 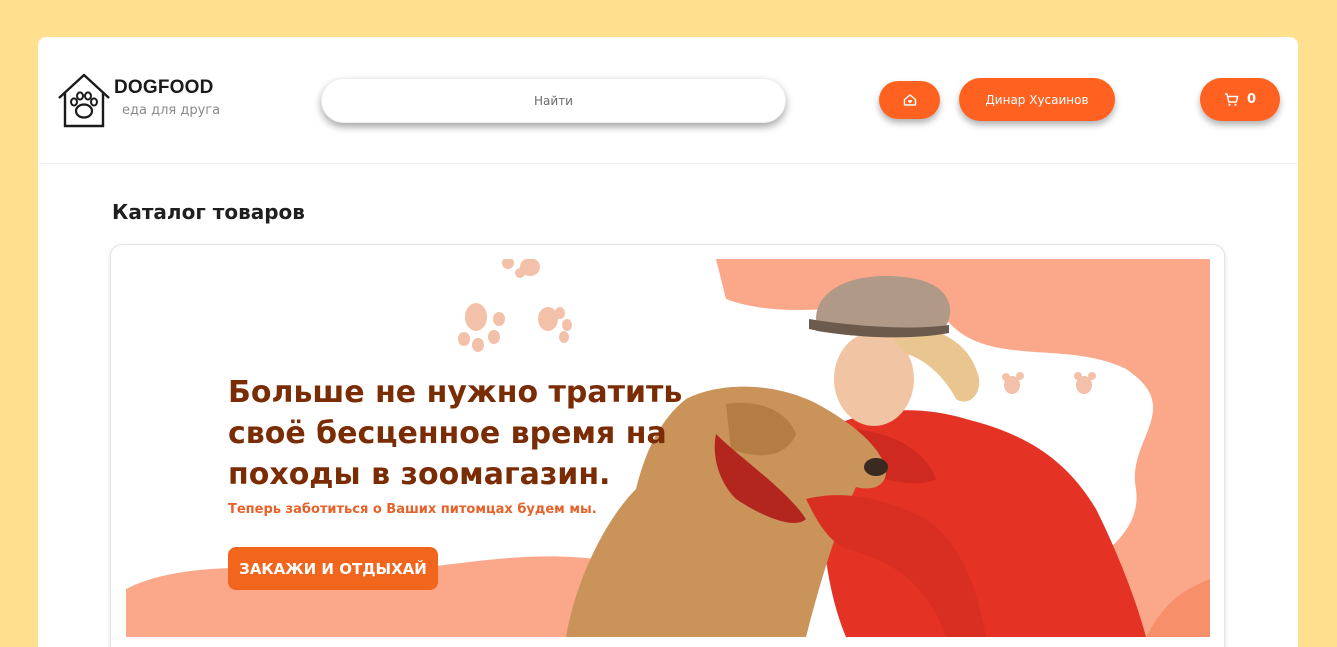 I want to click on favorites-button, so click(x=909, y=100).